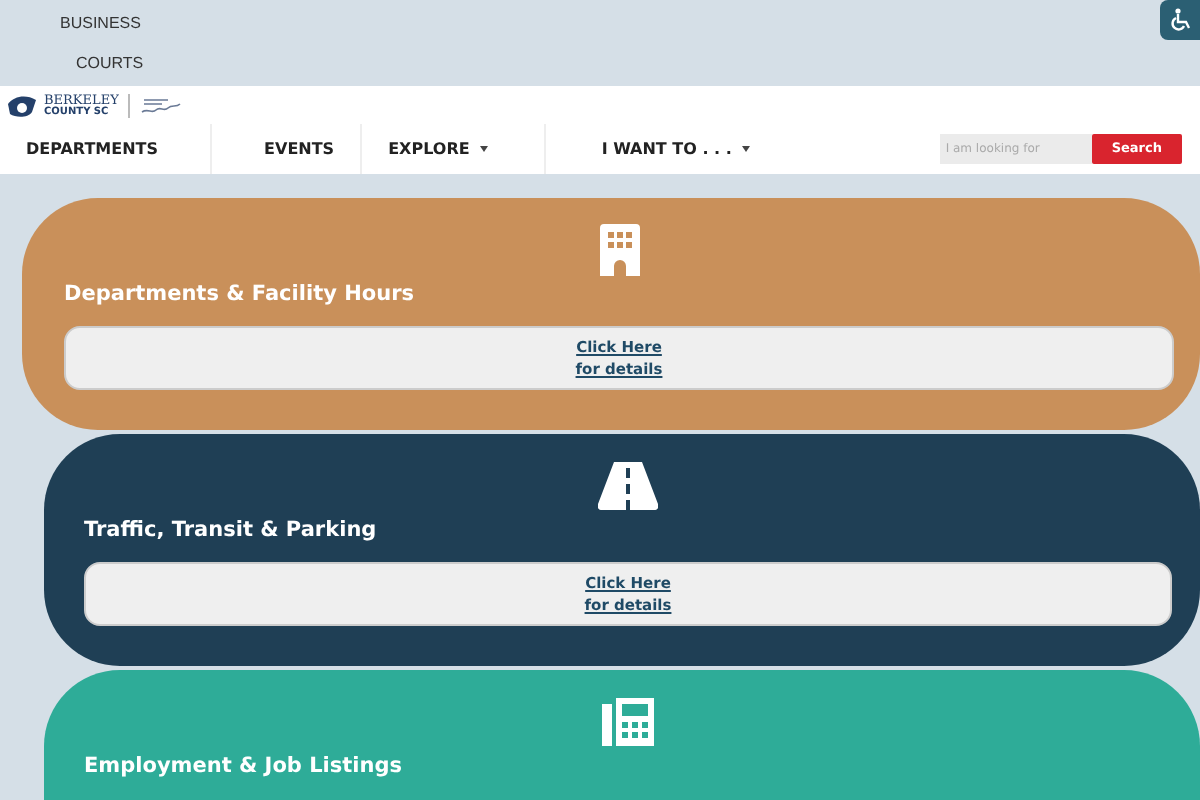  Describe the element at coordinates (619, 250) in the screenshot. I see `building-icon` at that location.